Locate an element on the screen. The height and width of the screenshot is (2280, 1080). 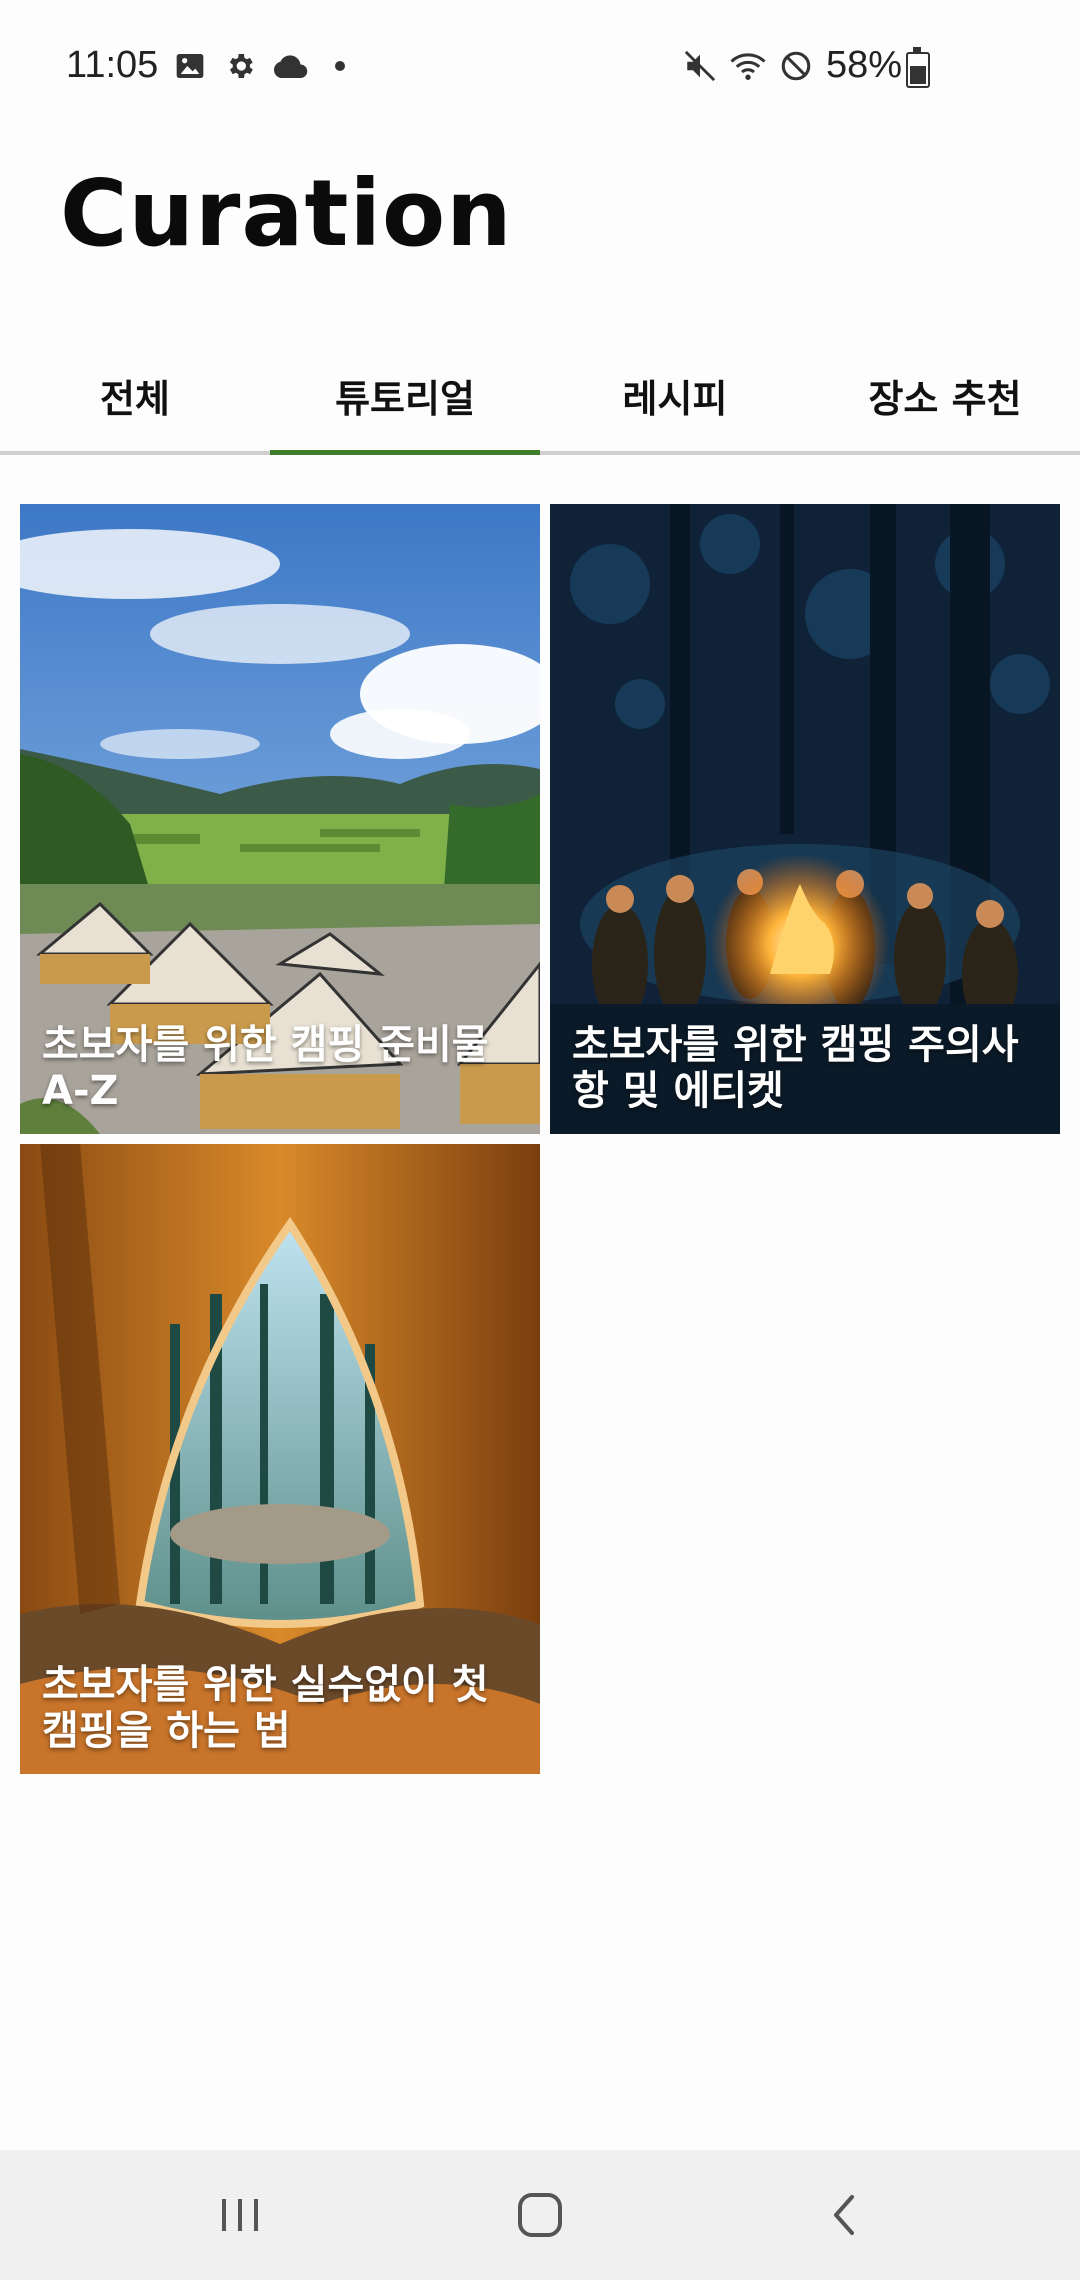
recents-icon is located at coordinates (240, 2215).